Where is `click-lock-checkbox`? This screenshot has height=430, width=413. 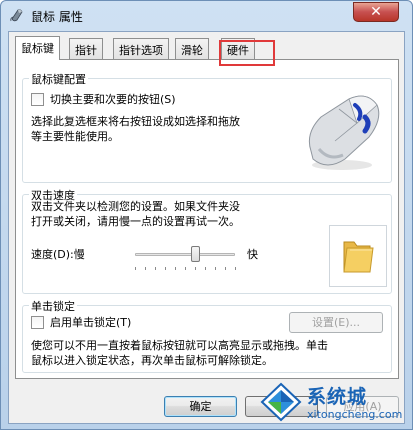 click-lock-checkbox is located at coordinates (37, 322).